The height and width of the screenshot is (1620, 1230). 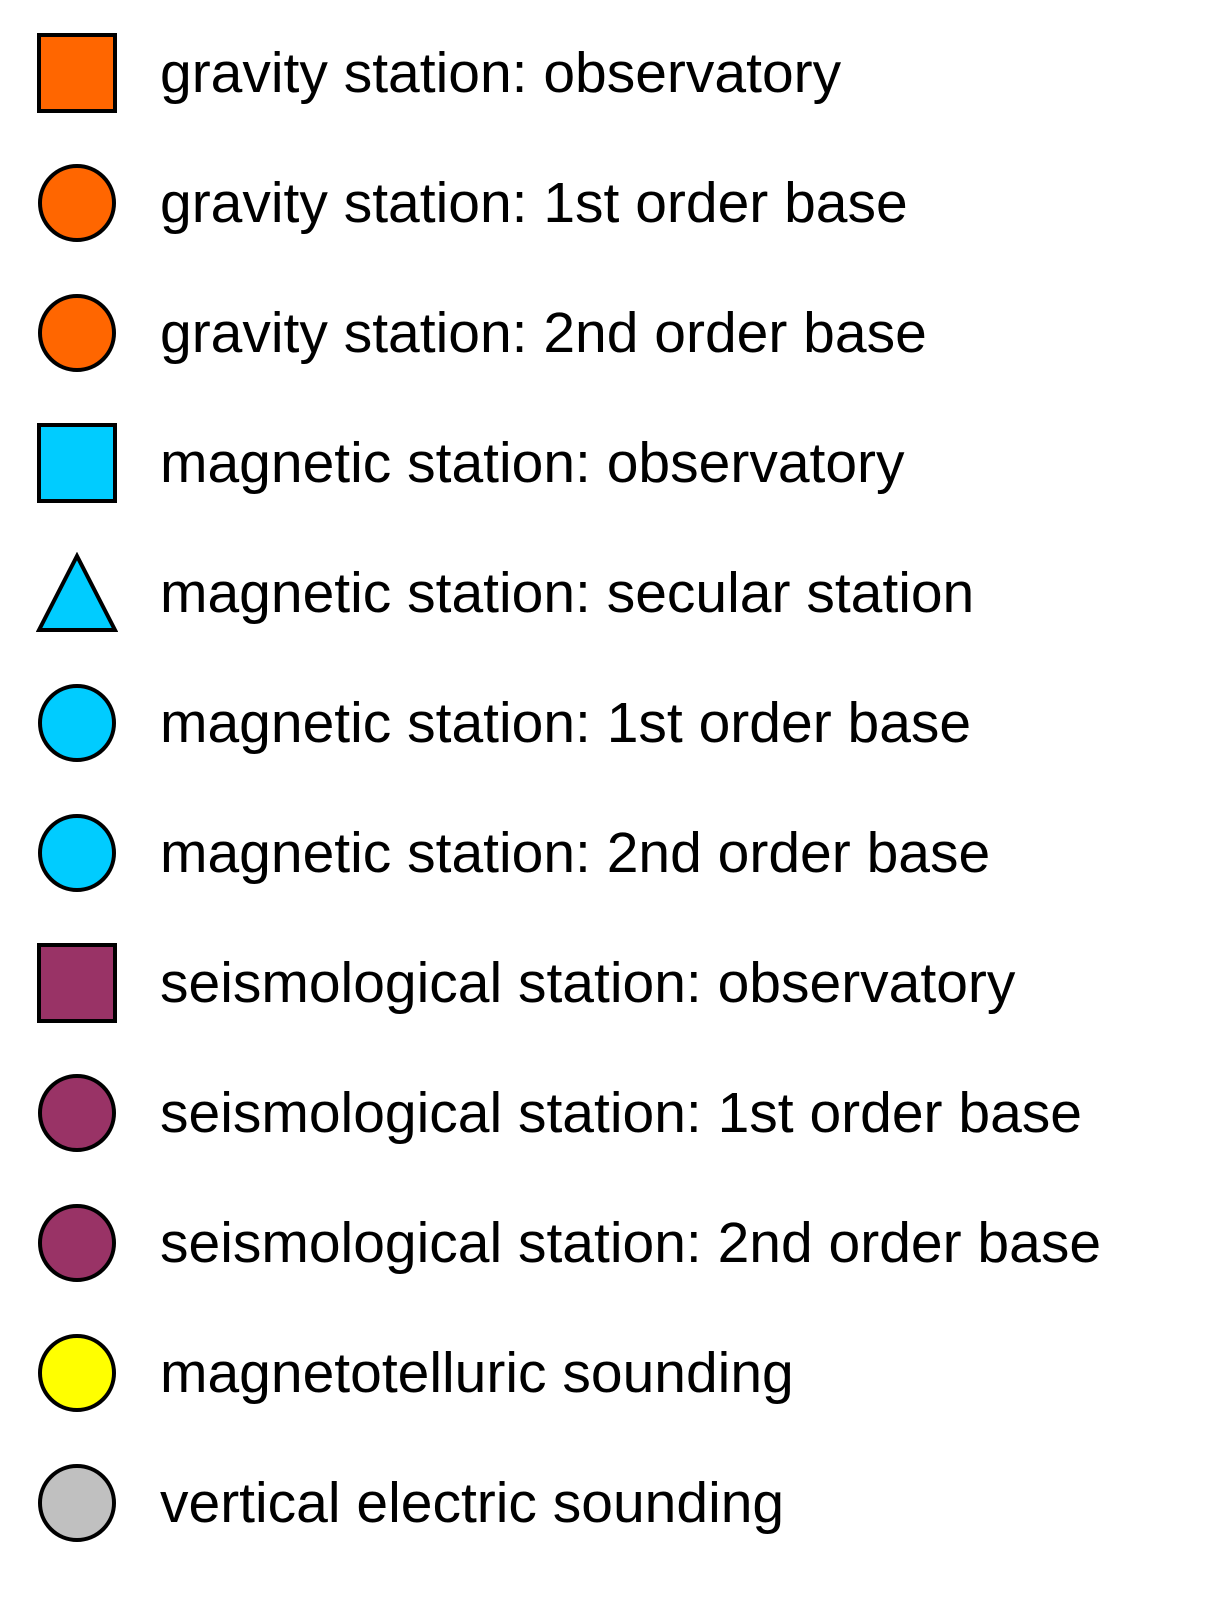 I want to click on legend-item: magnetic station: 1st order base, so click(x=615, y=723).